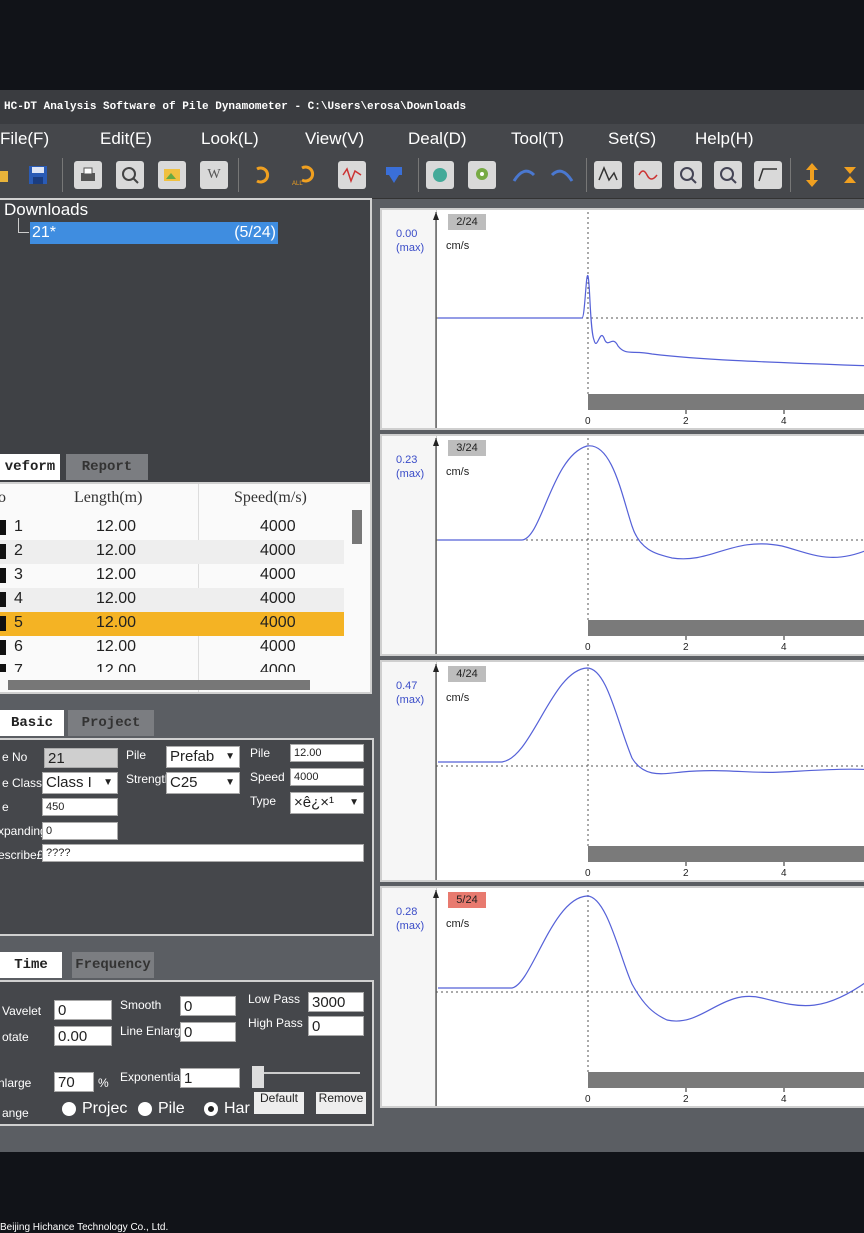  I want to click on menu-tool: Tool(T), so click(537, 139).